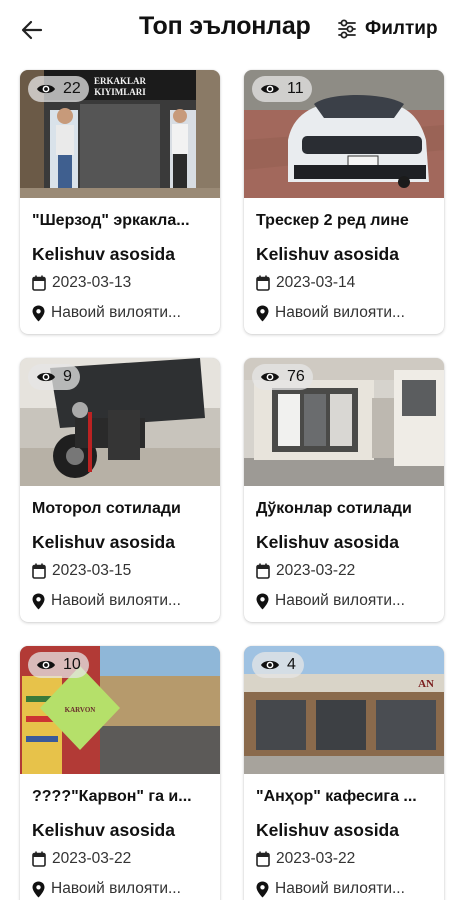 The image size is (462, 900). I want to click on listing-title: Трескер 2 ред лине, so click(332, 220).